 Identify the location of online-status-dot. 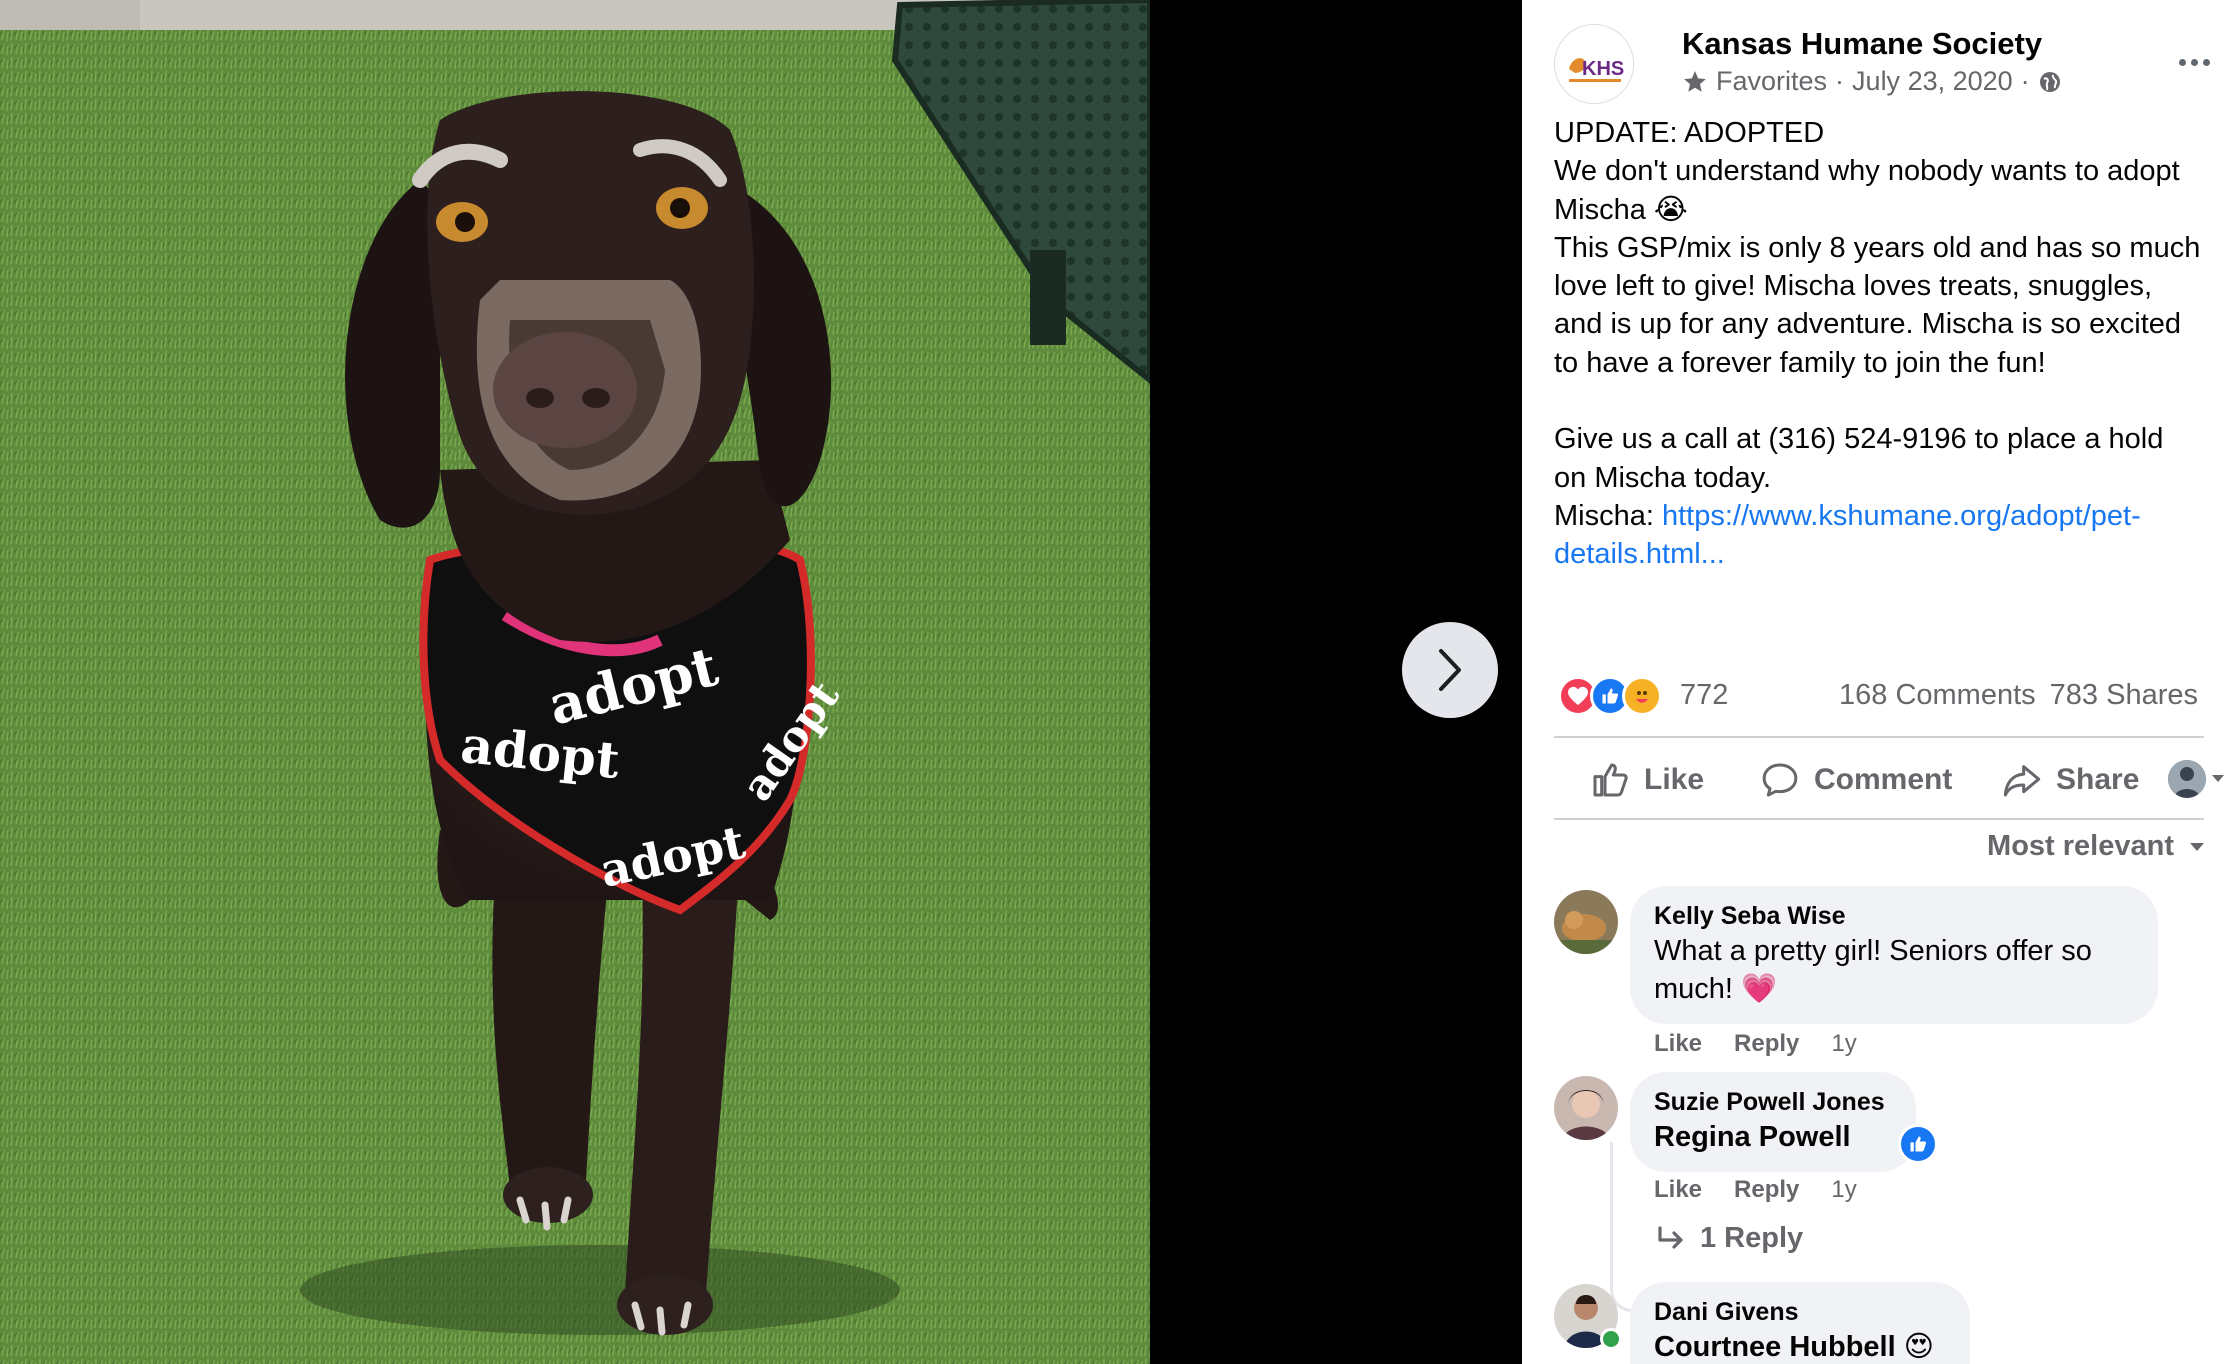
(1611, 1339).